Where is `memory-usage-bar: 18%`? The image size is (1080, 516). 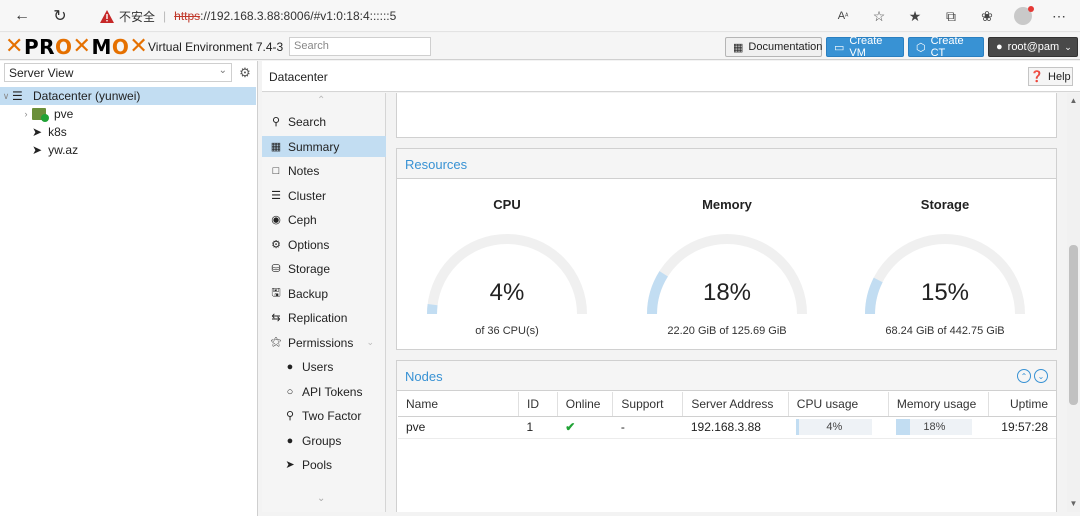
memory-usage-bar: 18% is located at coordinates (934, 427).